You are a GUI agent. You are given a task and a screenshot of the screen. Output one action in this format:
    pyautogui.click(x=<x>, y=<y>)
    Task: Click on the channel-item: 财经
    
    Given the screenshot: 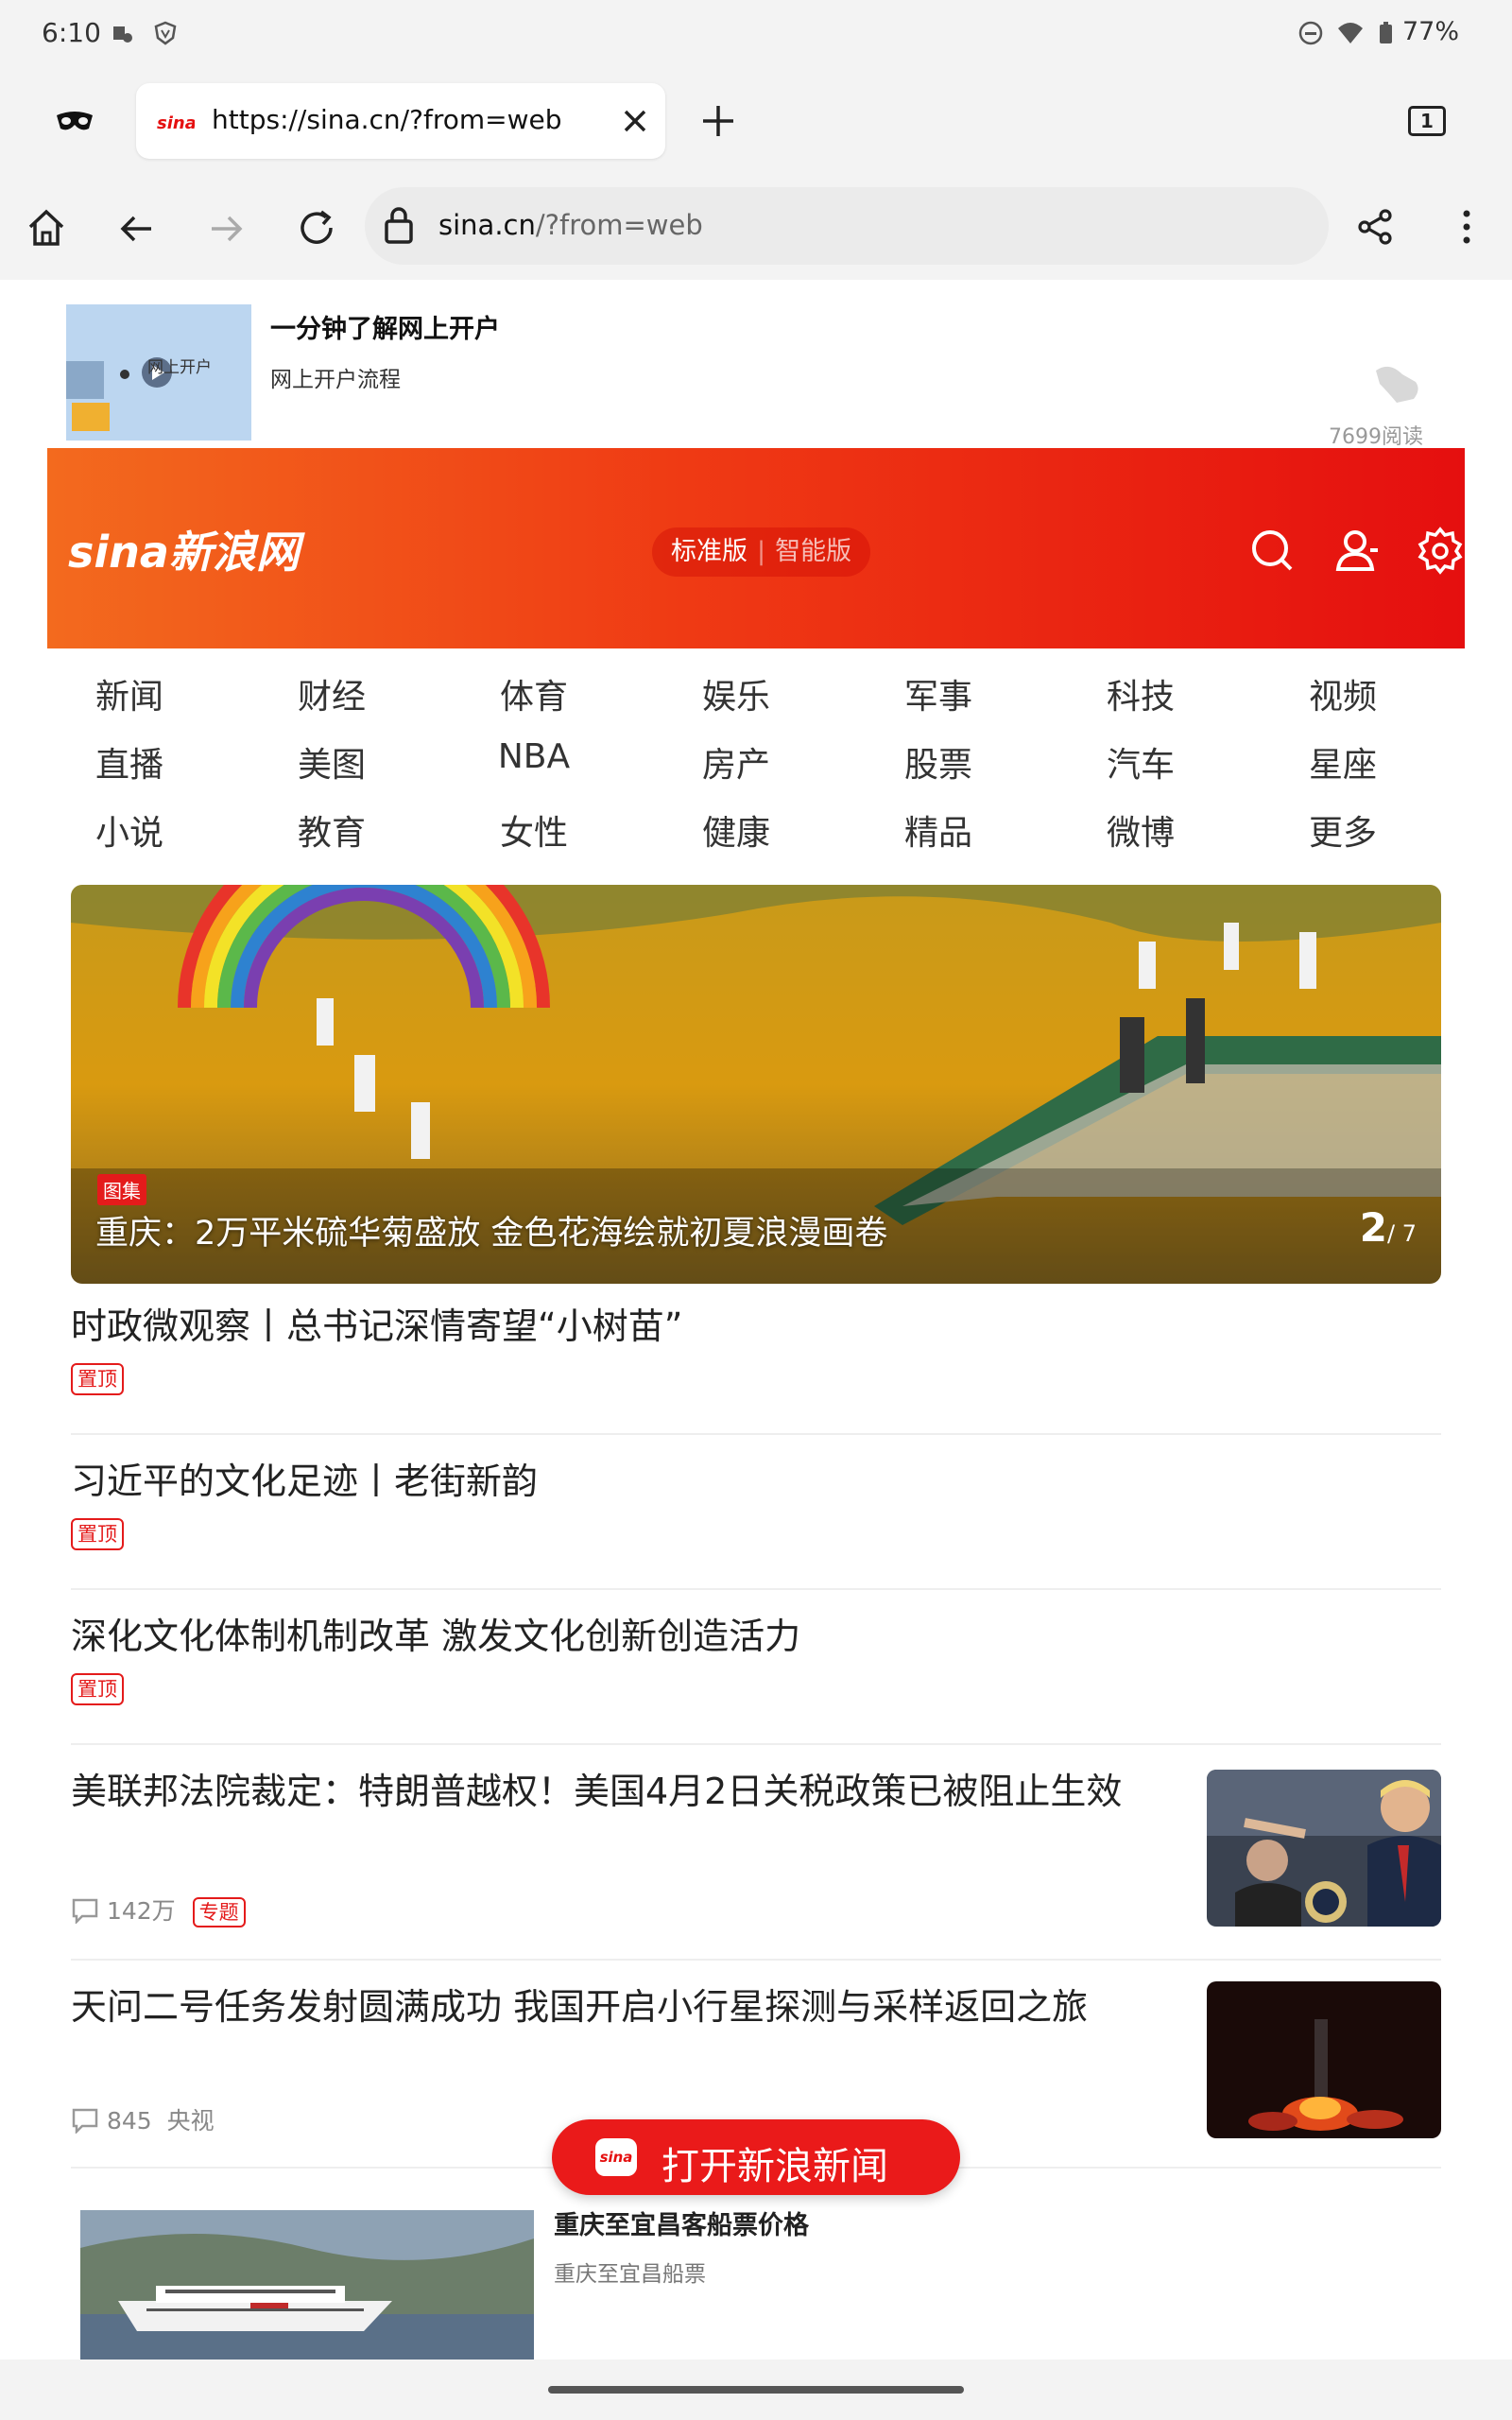 What is the action you would take?
    pyautogui.click(x=331, y=693)
    